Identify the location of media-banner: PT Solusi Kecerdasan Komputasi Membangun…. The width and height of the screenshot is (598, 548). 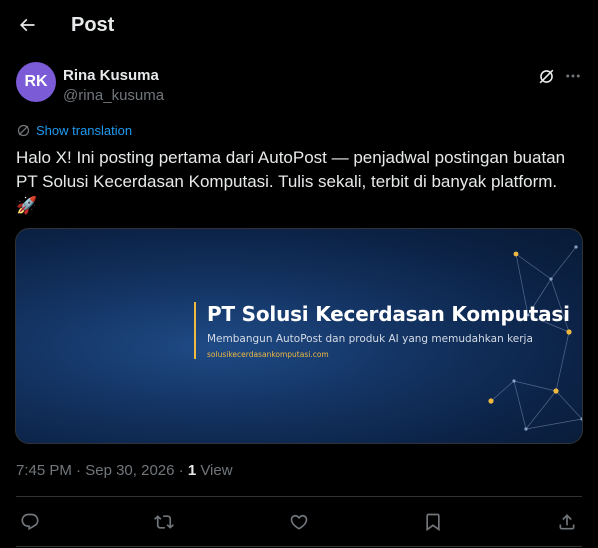
(382, 330).